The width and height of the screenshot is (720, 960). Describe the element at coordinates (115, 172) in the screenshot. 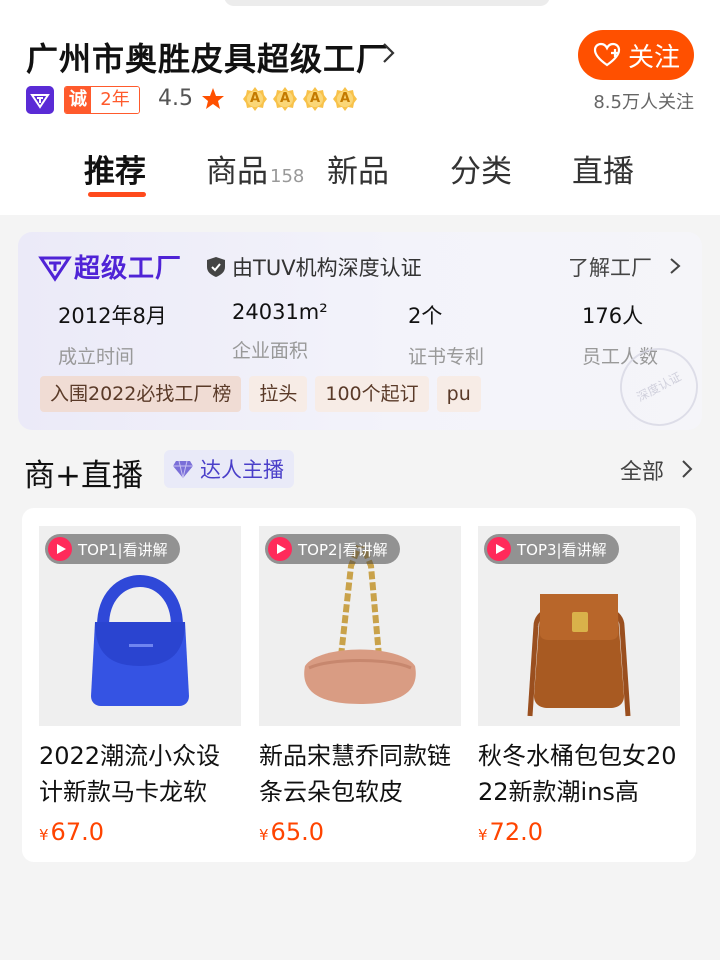

I see `tab-label: 推荐` at that location.